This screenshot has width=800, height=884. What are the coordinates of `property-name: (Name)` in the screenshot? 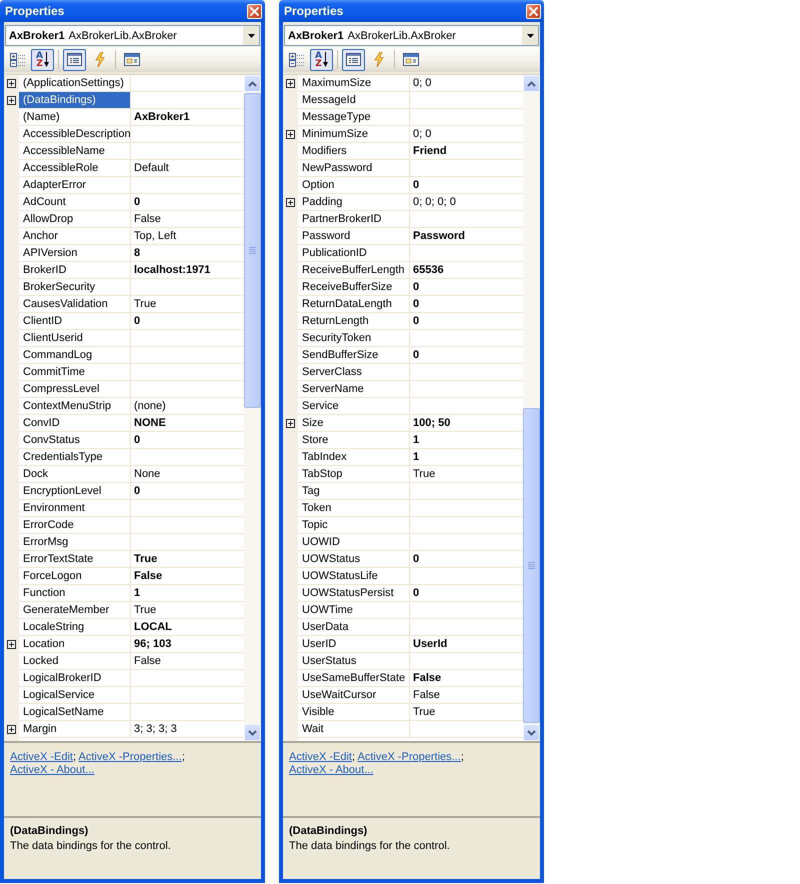 It's located at (75, 117).